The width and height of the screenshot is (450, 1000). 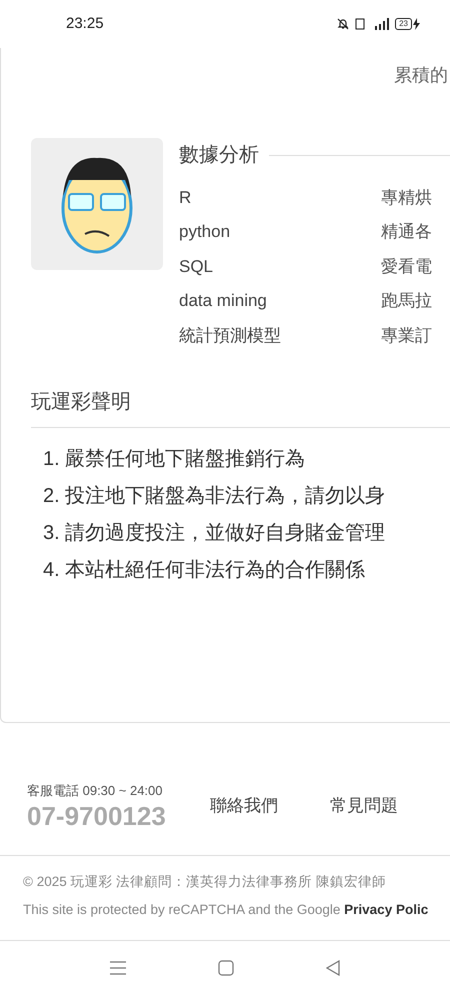 What do you see at coordinates (204, 570) in the screenshot?
I see `statement-item: 4. 本站杜絕任何非法行為的合作關係` at bounding box center [204, 570].